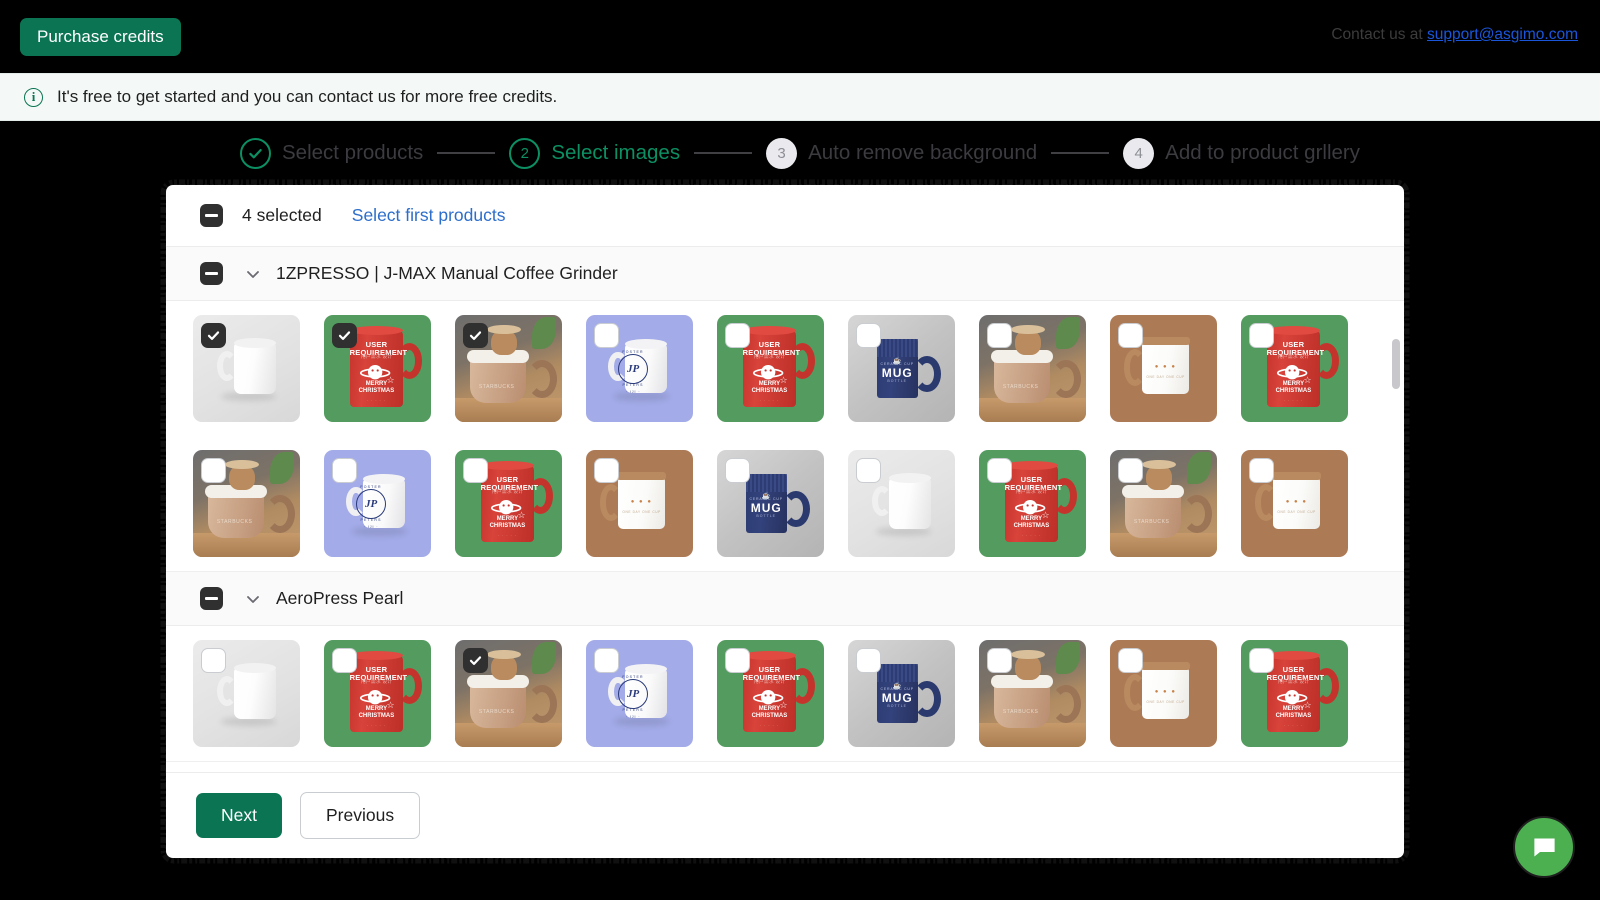  What do you see at coordinates (340, 598) in the screenshot?
I see `product-group-title: AeroPress Pearl` at bounding box center [340, 598].